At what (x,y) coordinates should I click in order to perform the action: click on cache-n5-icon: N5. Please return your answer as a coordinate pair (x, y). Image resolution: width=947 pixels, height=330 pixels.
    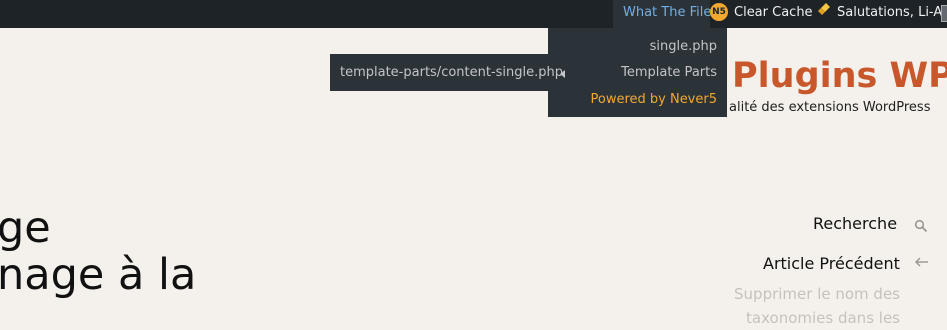
    Looking at the image, I should click on (719, 11).